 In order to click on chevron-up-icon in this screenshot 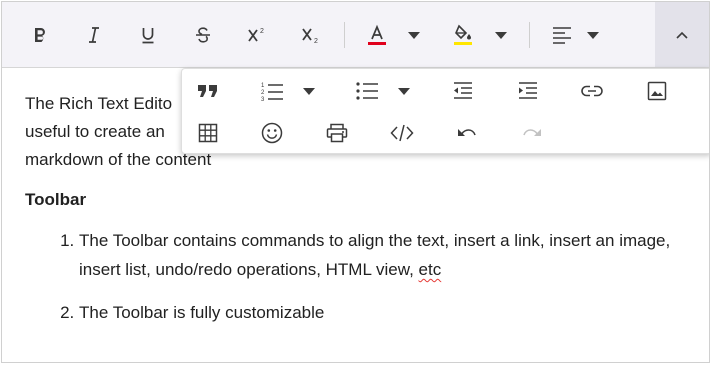, I will do `click(682, 35)`.